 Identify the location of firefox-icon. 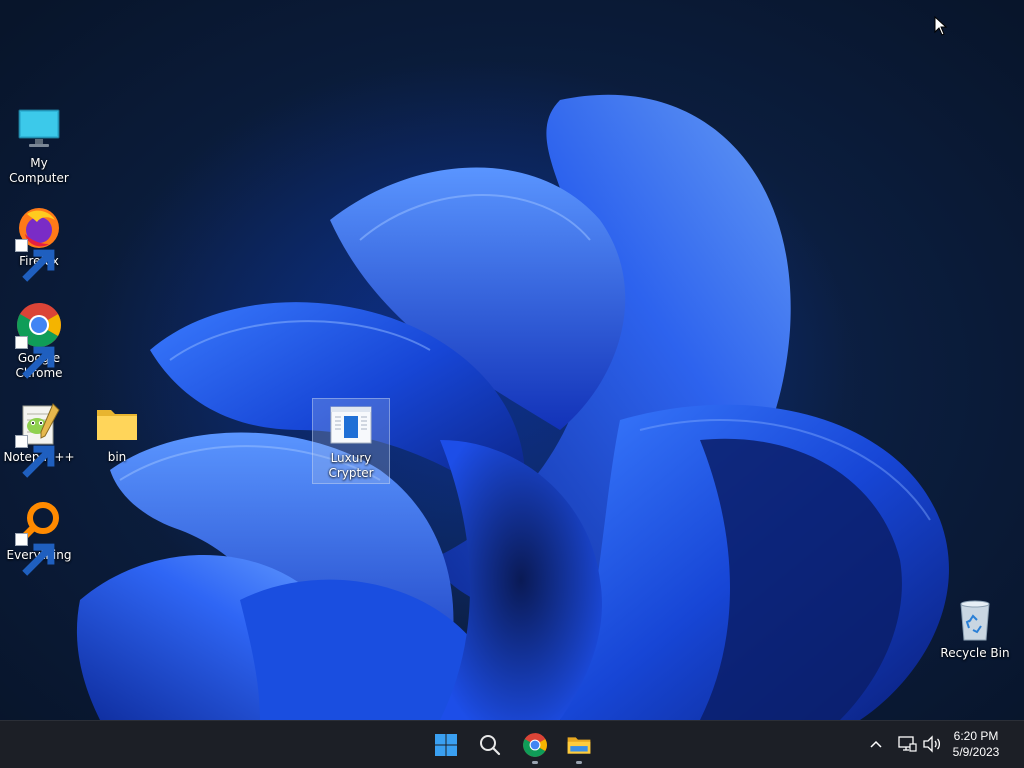
(39, 243).